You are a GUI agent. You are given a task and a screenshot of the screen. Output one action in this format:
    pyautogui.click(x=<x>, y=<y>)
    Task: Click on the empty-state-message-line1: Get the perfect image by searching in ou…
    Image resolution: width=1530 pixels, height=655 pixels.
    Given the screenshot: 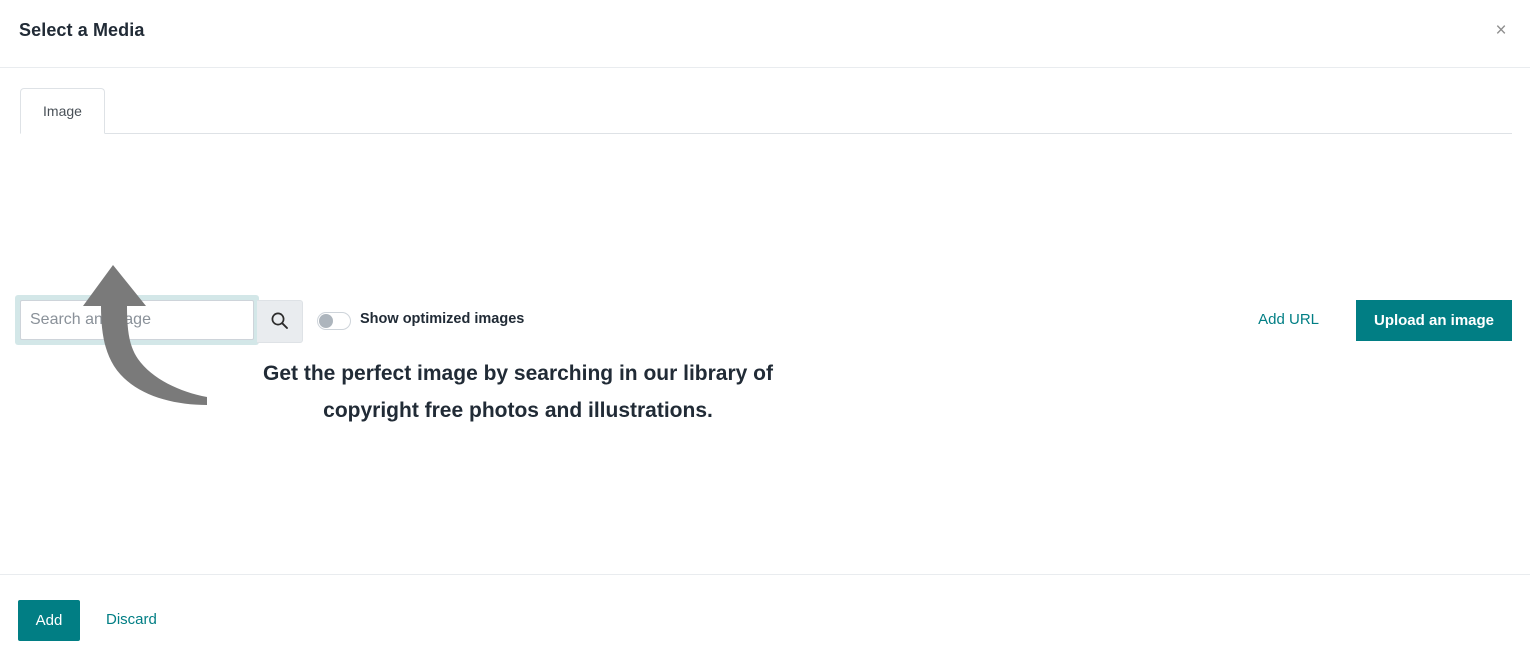 What is the action you would take?
    pyautogui.click(x=518, y=373)
    